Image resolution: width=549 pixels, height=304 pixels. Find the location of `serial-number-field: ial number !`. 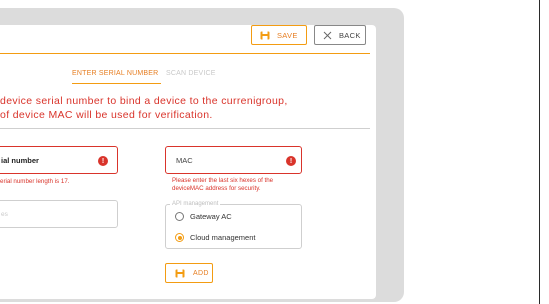

serial-number-field: ial number ! is located at coordinates (59, 160).